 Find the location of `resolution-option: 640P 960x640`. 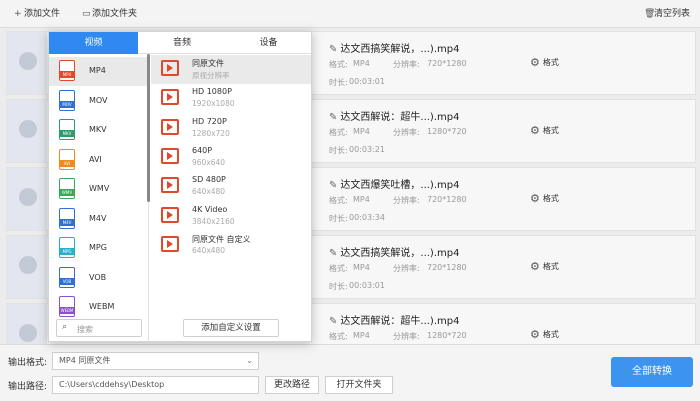

resolution-option: 640P 960x640 is located at coordinates (231, 157).